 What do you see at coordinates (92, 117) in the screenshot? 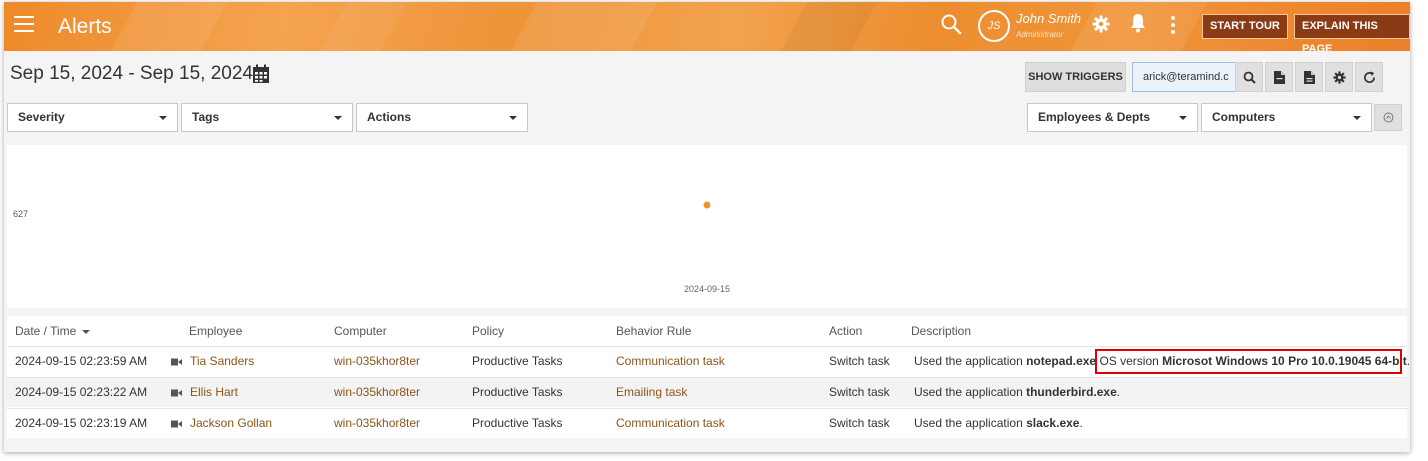
I see `severity-select: Severity` at bounding box center [92, 117].